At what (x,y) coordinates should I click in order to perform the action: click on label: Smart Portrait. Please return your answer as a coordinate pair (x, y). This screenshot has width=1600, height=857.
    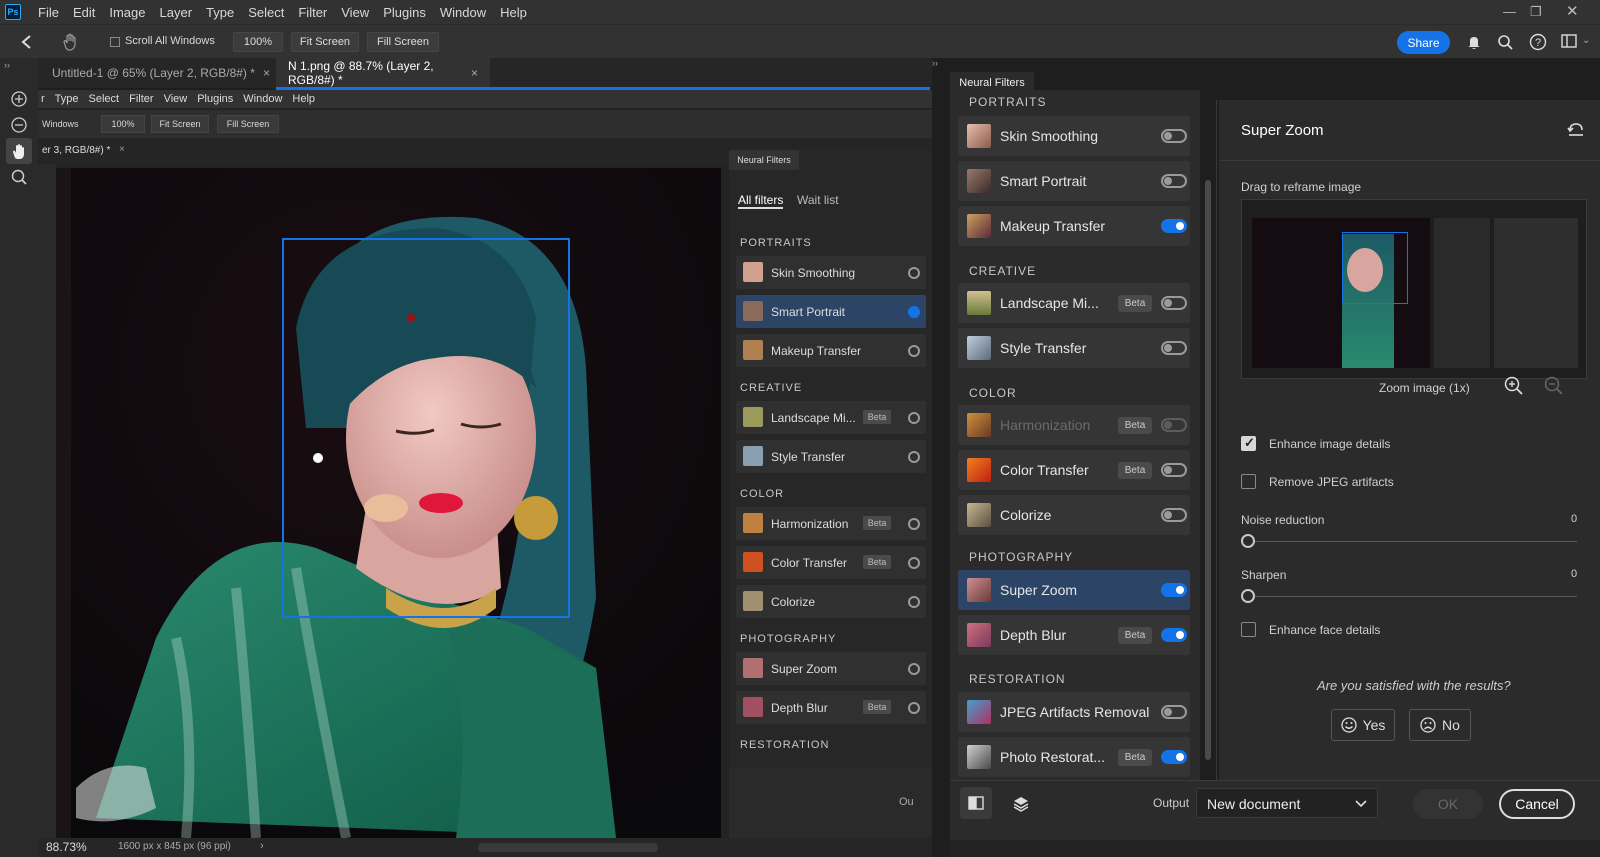
    Looking at the image, I should click on (808, 312).